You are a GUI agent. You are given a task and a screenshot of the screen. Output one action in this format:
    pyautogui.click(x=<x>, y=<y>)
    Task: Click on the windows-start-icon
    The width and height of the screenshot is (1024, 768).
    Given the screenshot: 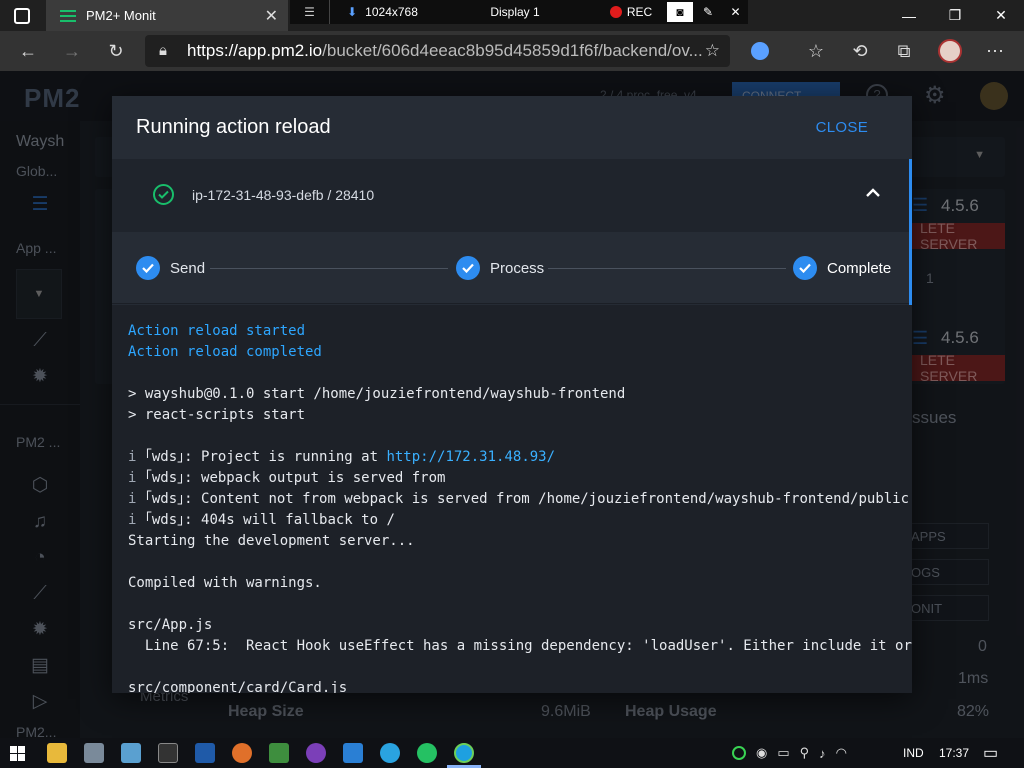 What is the action you would take?
    pyautogui.click(x=17, y=753)
    